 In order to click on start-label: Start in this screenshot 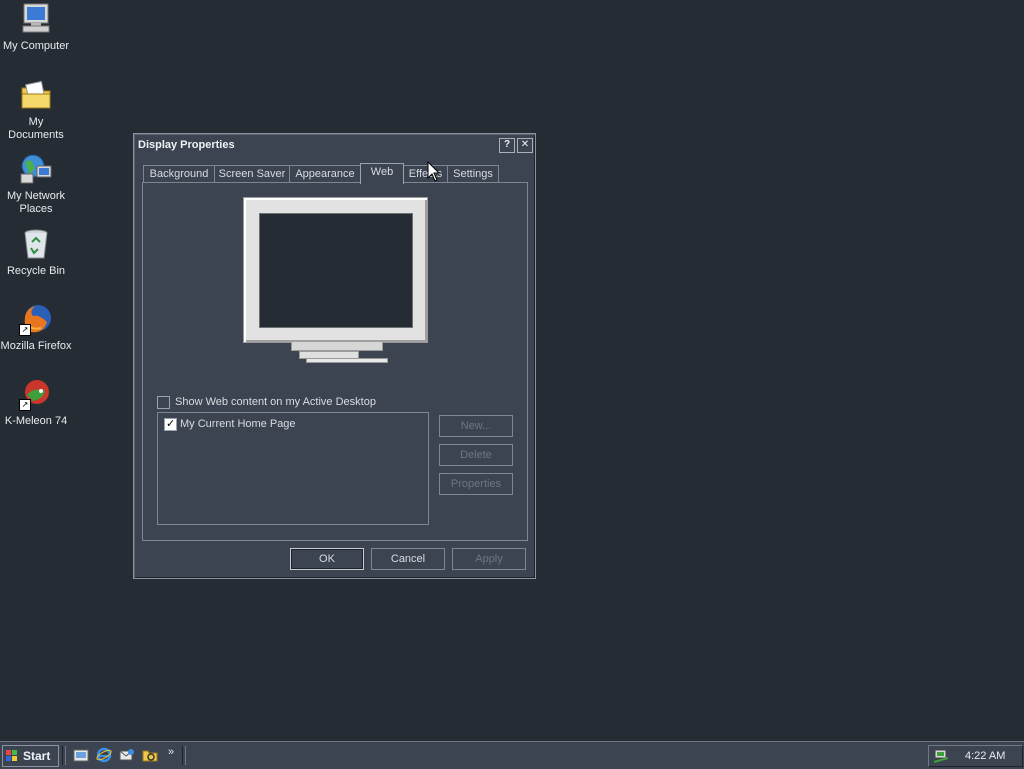, I will do `click(37, 756)`.